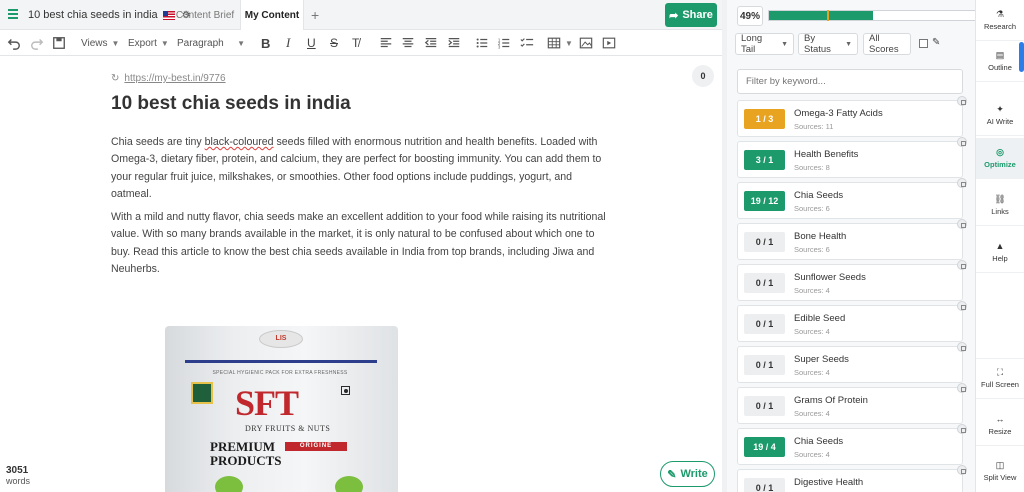 The height and width of the screenshot is (492, 1024). I want to click on nav-research-label: Research, so click(1000, 26).